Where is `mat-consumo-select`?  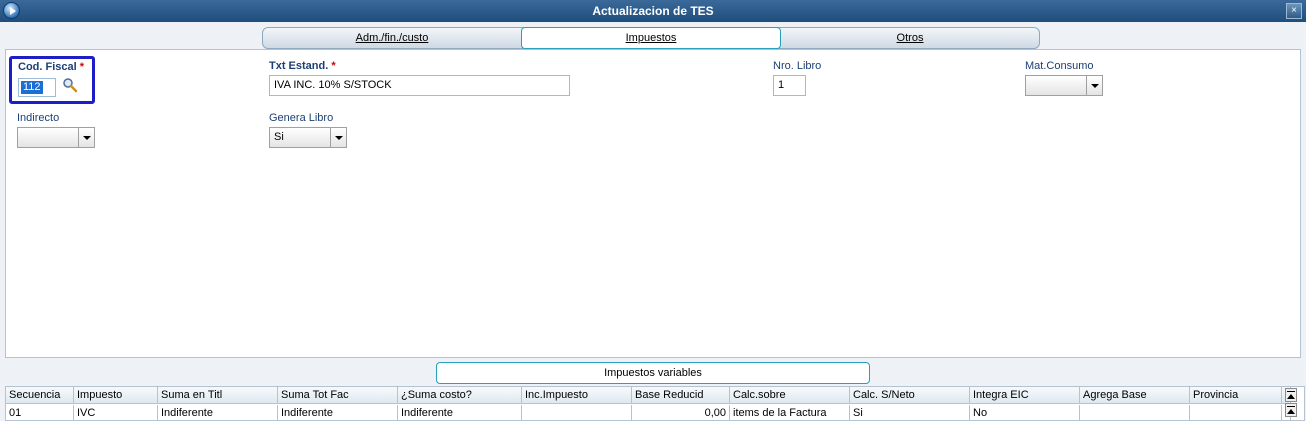 mat-consumo-select is located at coordinates (1064, 85).